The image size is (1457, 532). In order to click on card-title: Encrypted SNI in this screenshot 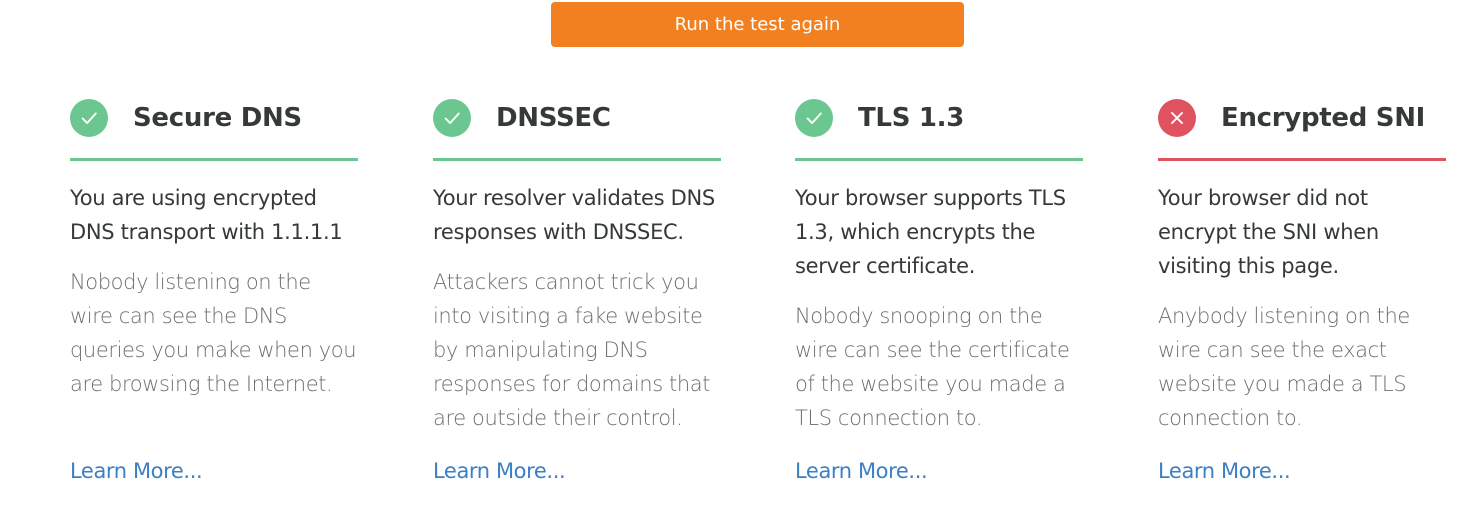, I will do `click(1323, 117)`.